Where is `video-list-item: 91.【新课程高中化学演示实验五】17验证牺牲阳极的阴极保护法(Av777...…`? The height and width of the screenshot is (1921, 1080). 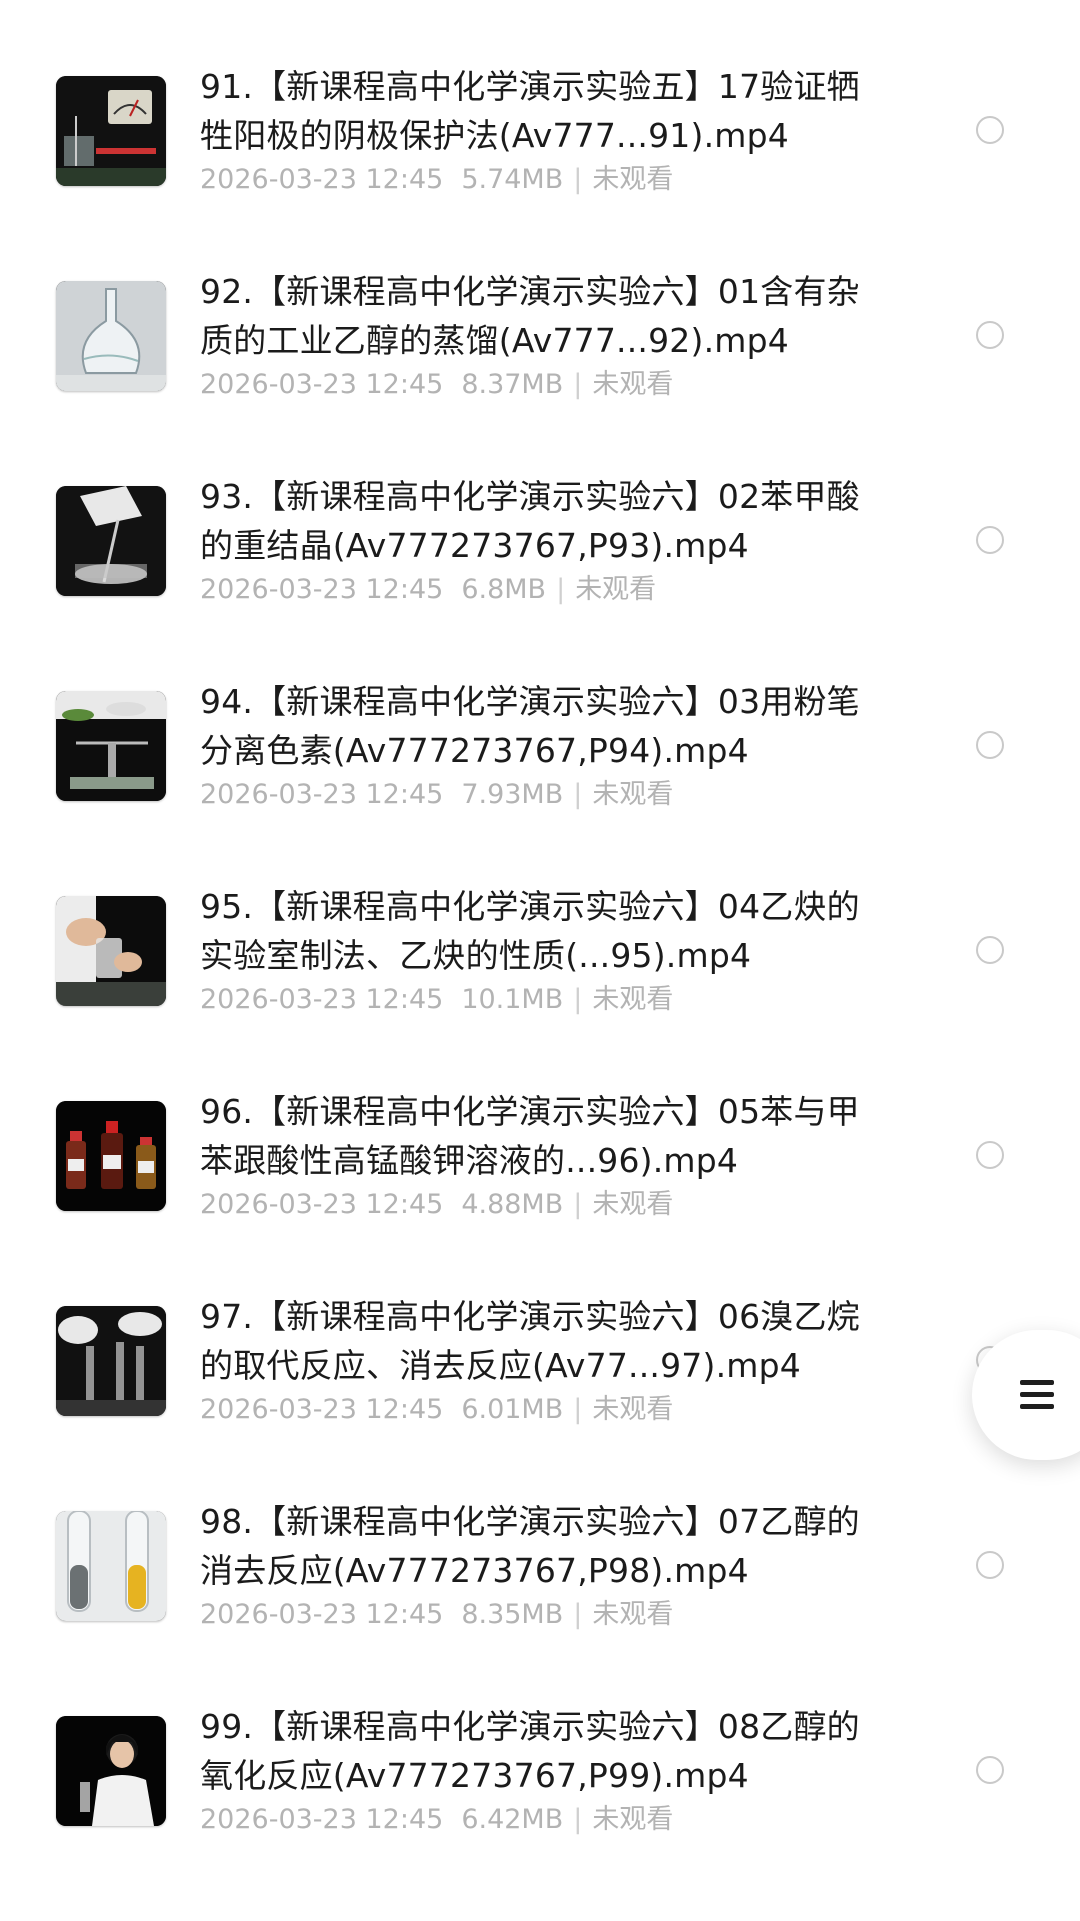 video-list-item: 91.【新课程高中化学演示实验五】17验证牺牲阳极的阴极保护法(Av777...… is located at coordinates (540, 174).